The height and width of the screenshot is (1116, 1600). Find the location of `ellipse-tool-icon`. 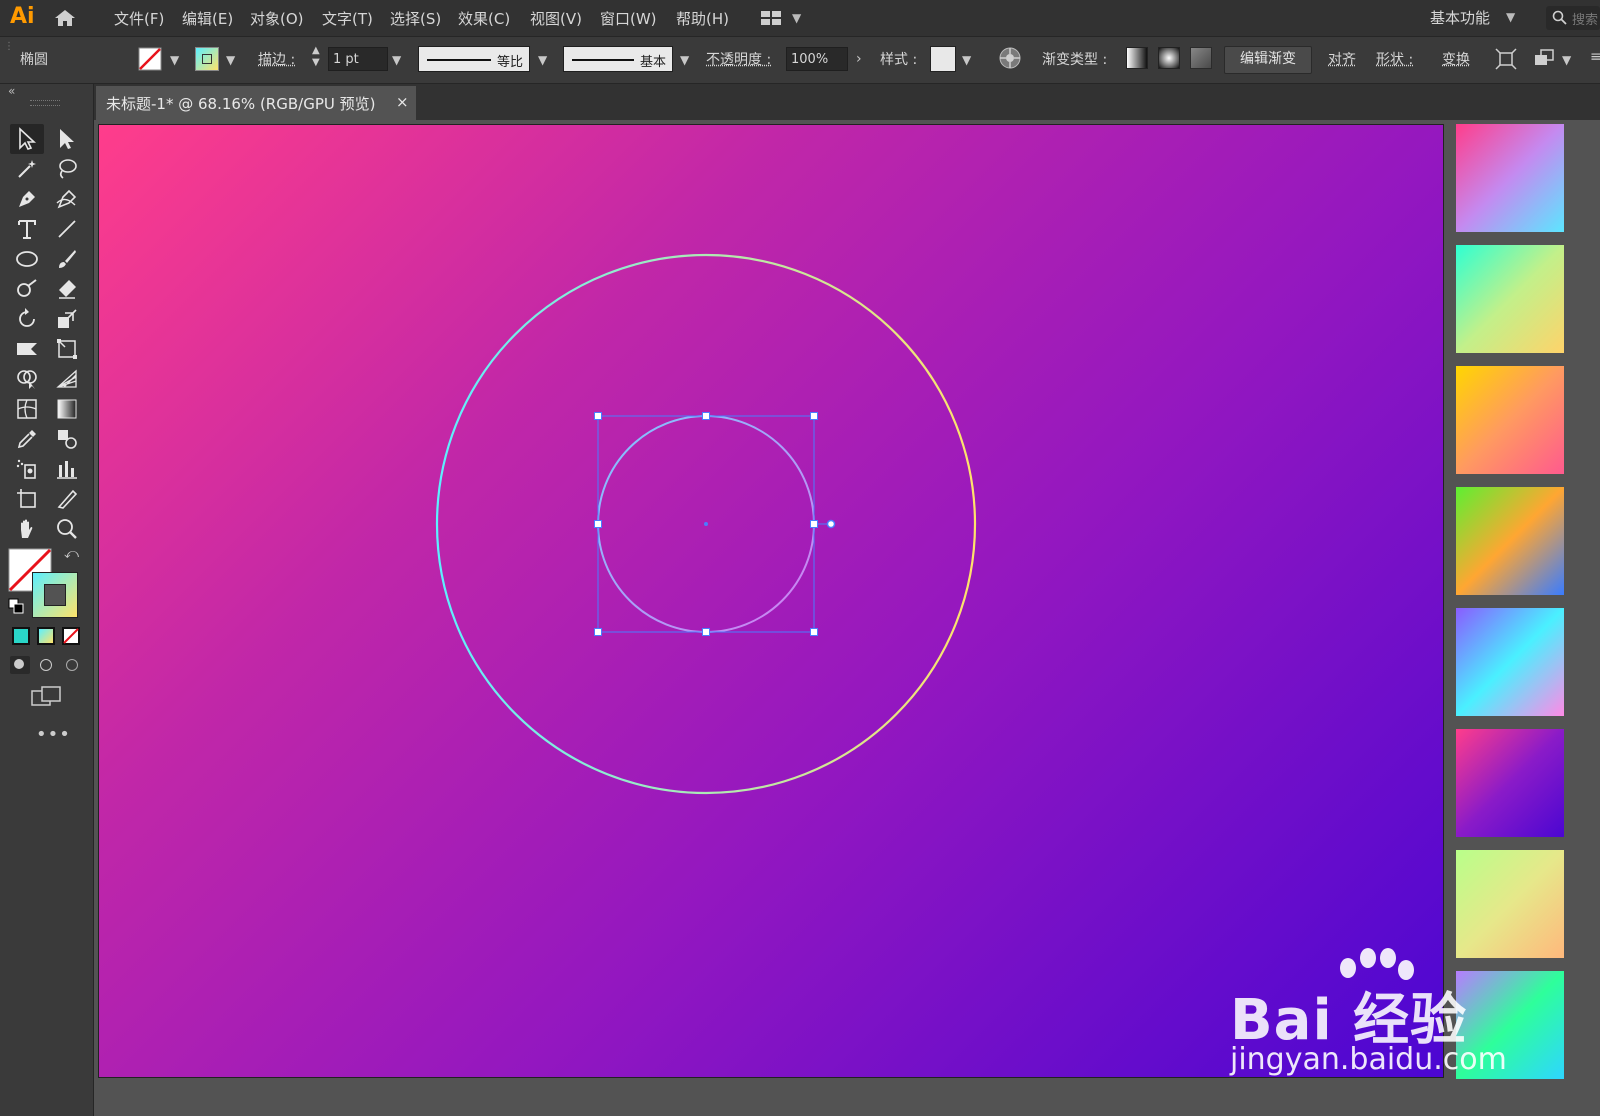

ellipse-tool-icon is located at coordinates (27, 259).